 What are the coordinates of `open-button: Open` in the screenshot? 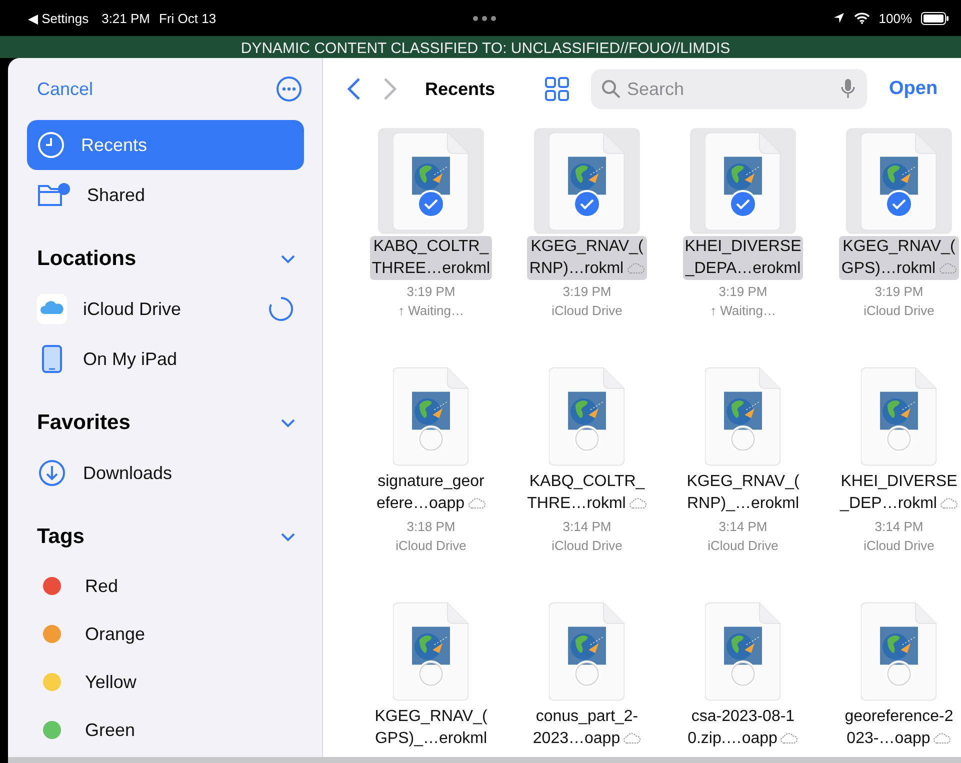 It's located at (913, 89).